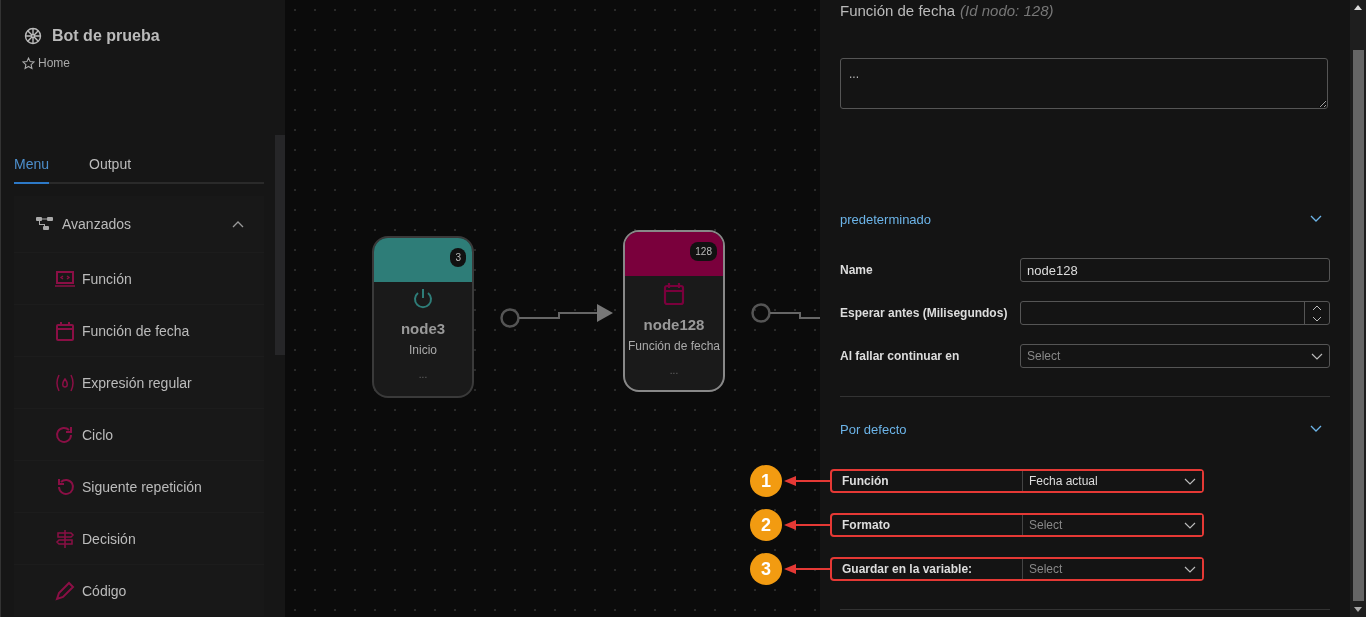 The height and width of the screenshot is (617, 1366). Describe the element at coordinates (1085, 218) in the screenshot. I see `section-header: predeterminado` at that location.